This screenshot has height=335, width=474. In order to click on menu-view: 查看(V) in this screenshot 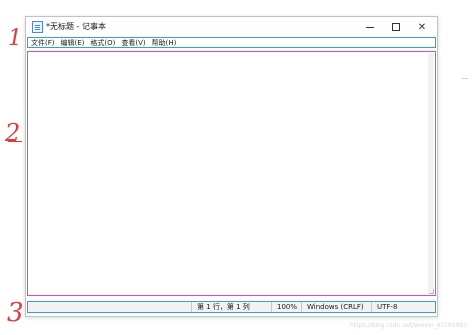, I will do `click(133, 43)`.